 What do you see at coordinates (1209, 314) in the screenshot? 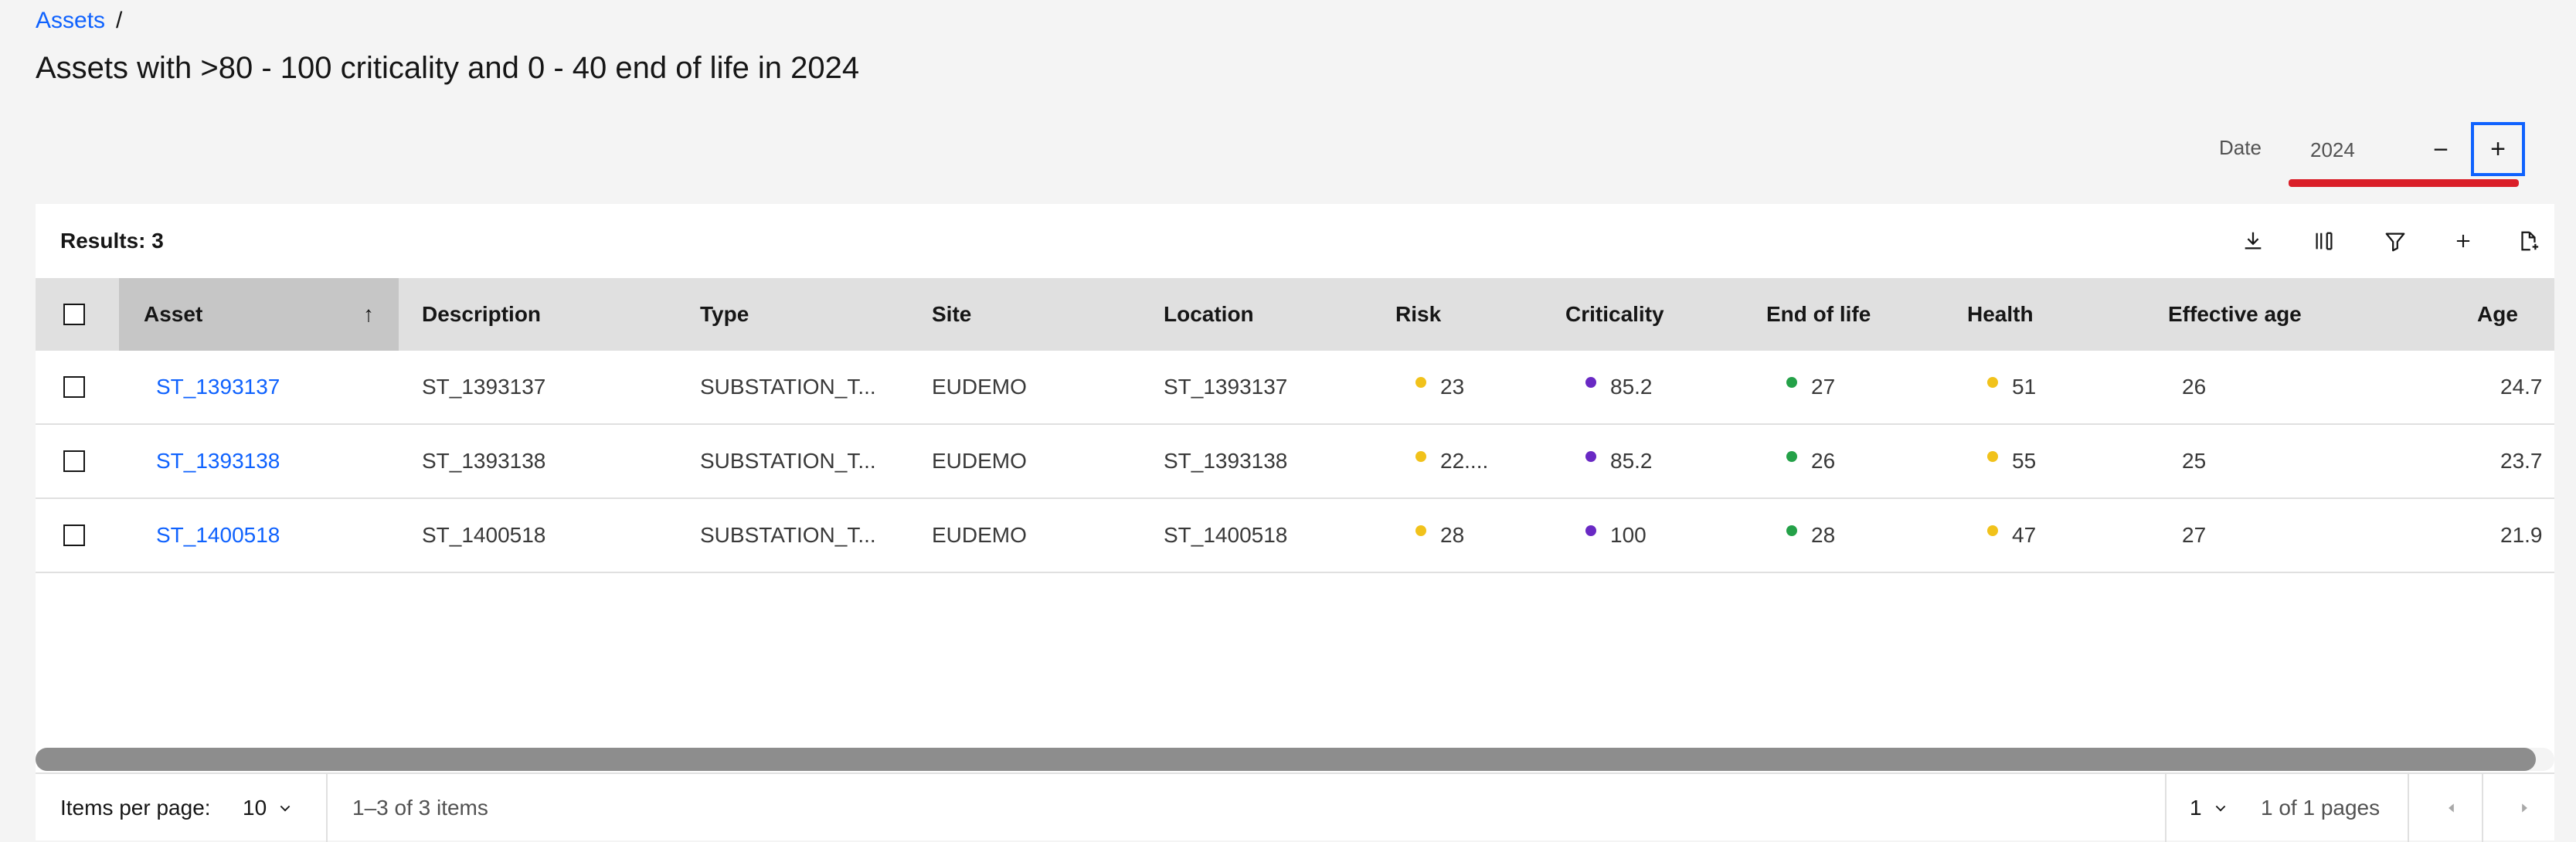
I see `column-header-location: Location` at bounding box center [1209, 314].